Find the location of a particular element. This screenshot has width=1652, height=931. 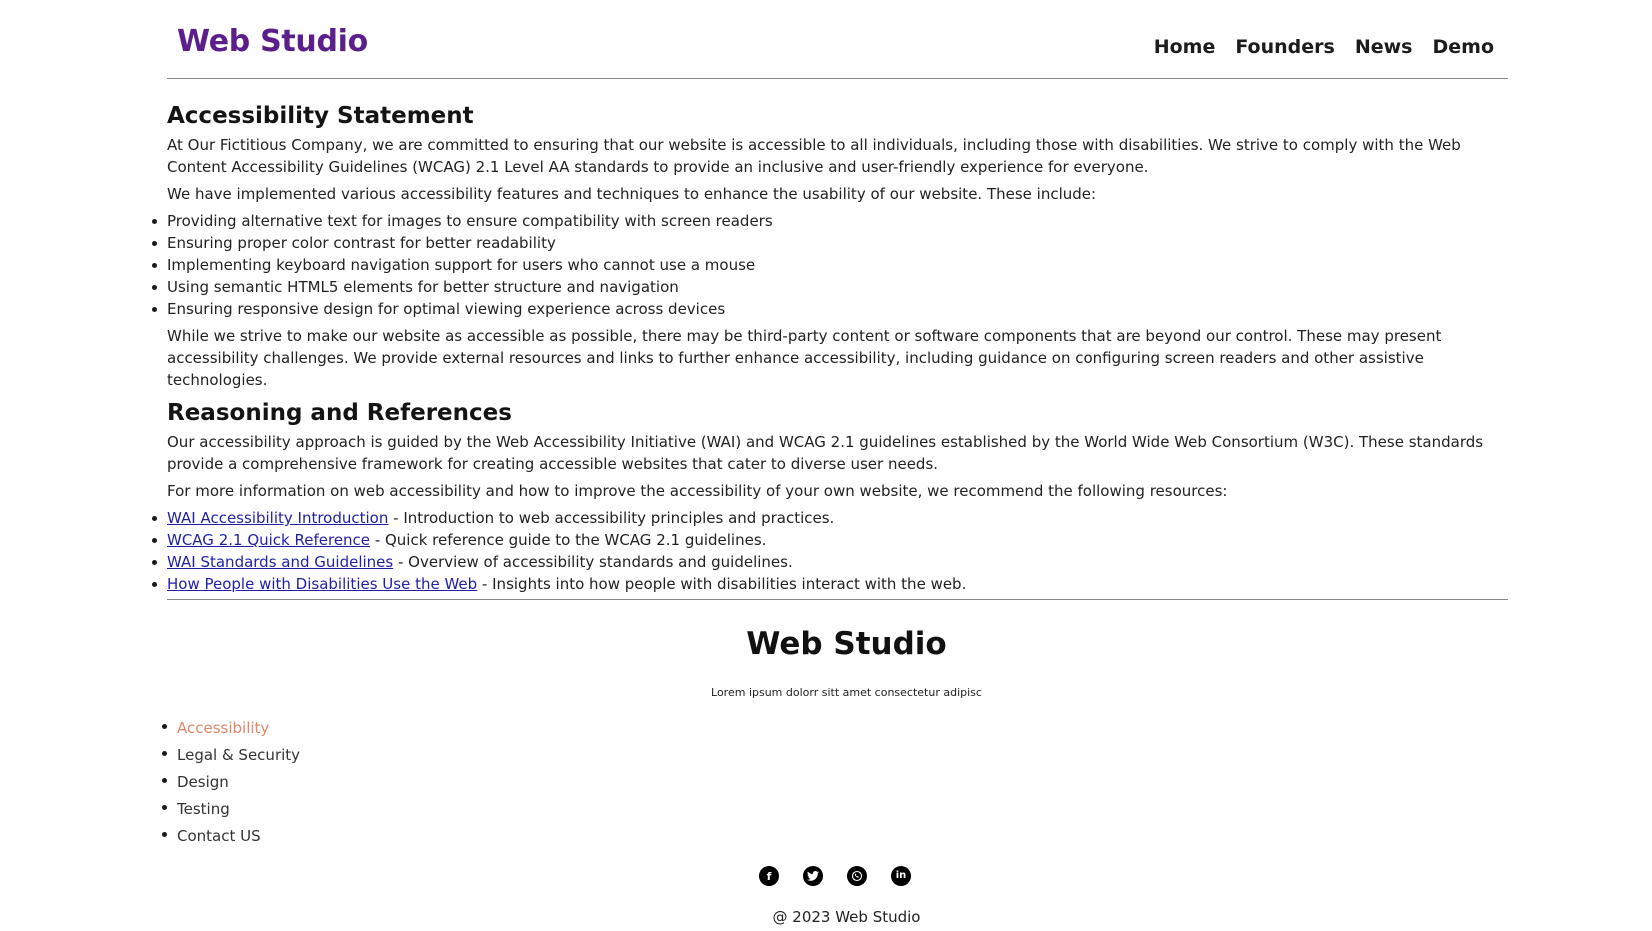

footer-link-legal-security: Legal & Security is located at coordinates (238, 755).